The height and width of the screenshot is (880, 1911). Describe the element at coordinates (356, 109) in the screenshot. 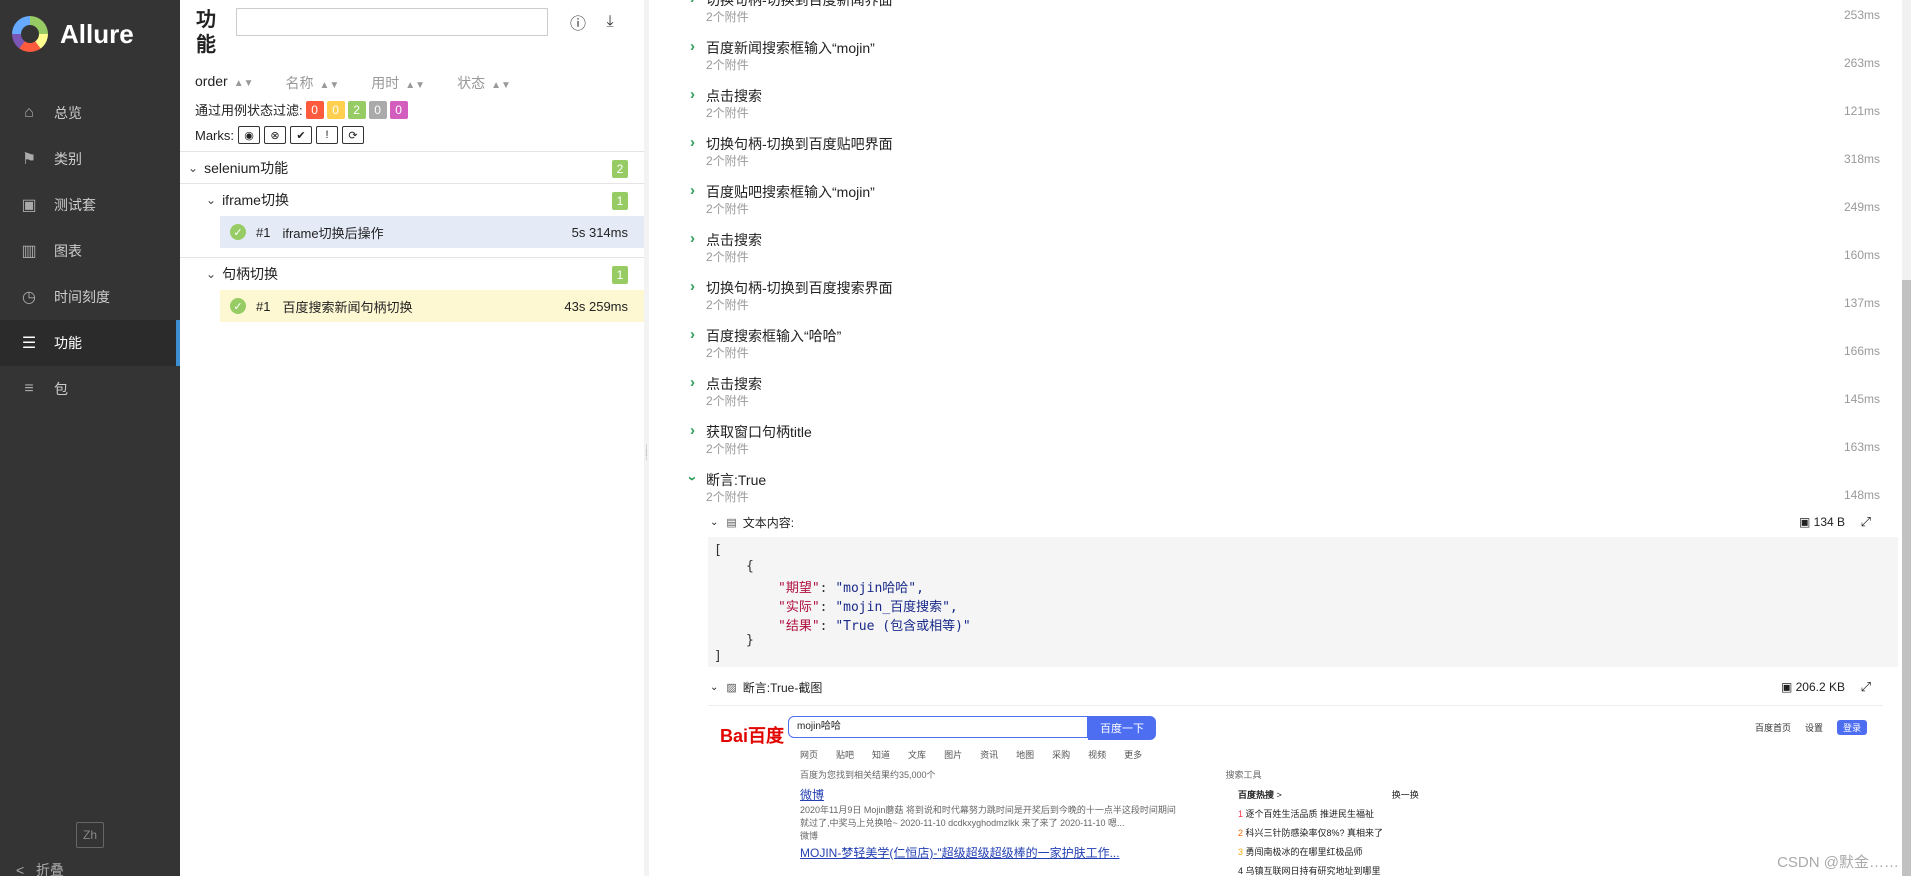

I see `filter-passed-badge: 2` at that location.